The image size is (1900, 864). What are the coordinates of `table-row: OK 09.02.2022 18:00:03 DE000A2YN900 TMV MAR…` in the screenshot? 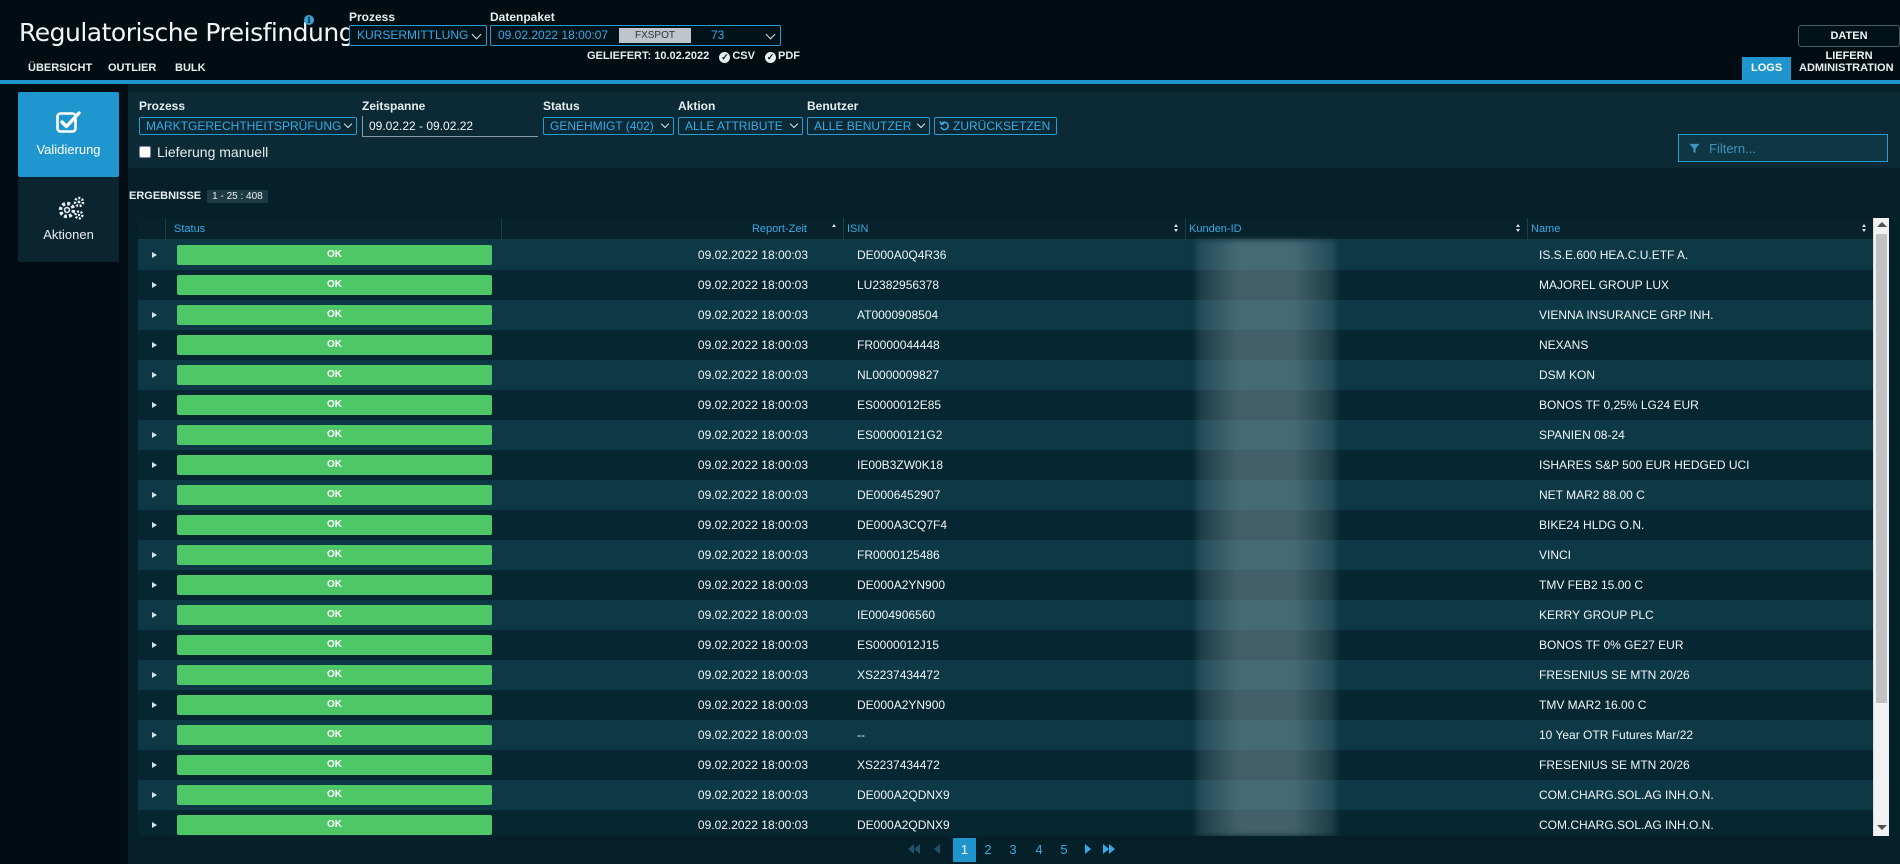 It's located at (1005, 705).